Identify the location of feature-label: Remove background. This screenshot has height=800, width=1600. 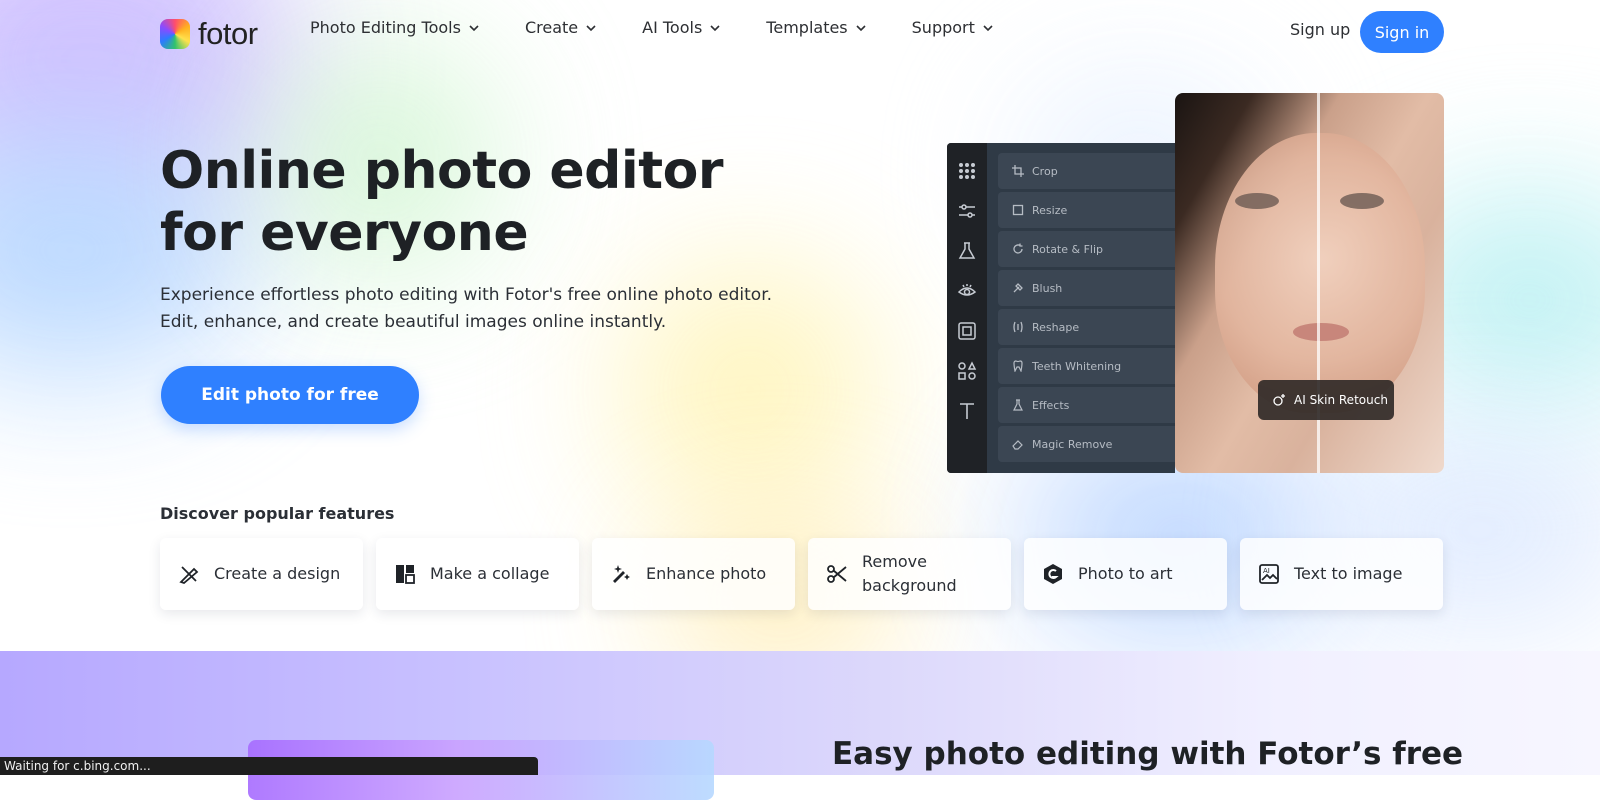
(909, 573).